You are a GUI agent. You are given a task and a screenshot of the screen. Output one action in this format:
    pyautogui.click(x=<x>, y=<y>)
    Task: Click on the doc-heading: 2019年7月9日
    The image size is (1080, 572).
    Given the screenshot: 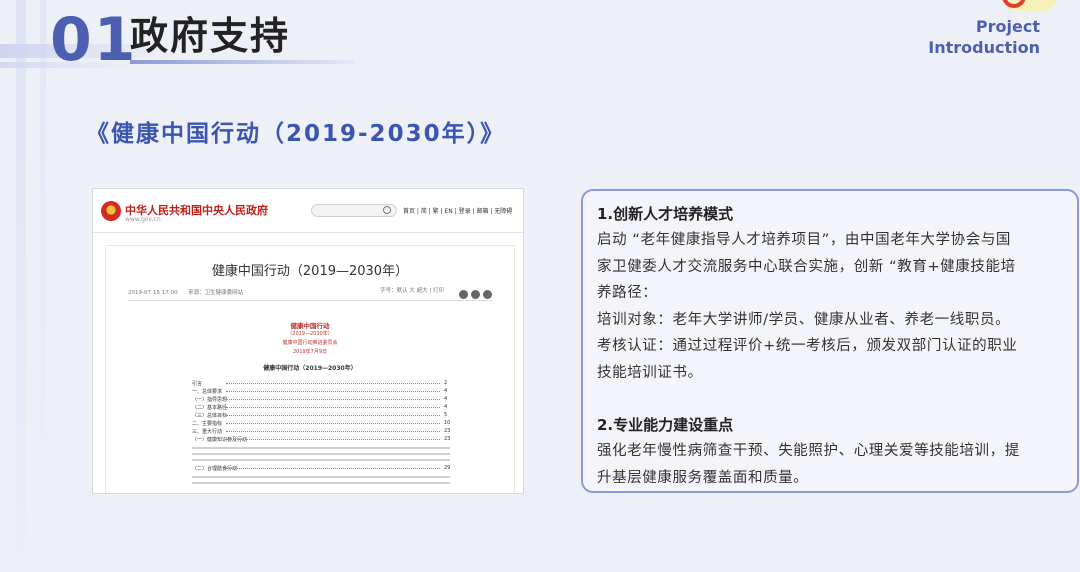 What is the action you would take?
    pyautogui.click(x=310, y=352)
    